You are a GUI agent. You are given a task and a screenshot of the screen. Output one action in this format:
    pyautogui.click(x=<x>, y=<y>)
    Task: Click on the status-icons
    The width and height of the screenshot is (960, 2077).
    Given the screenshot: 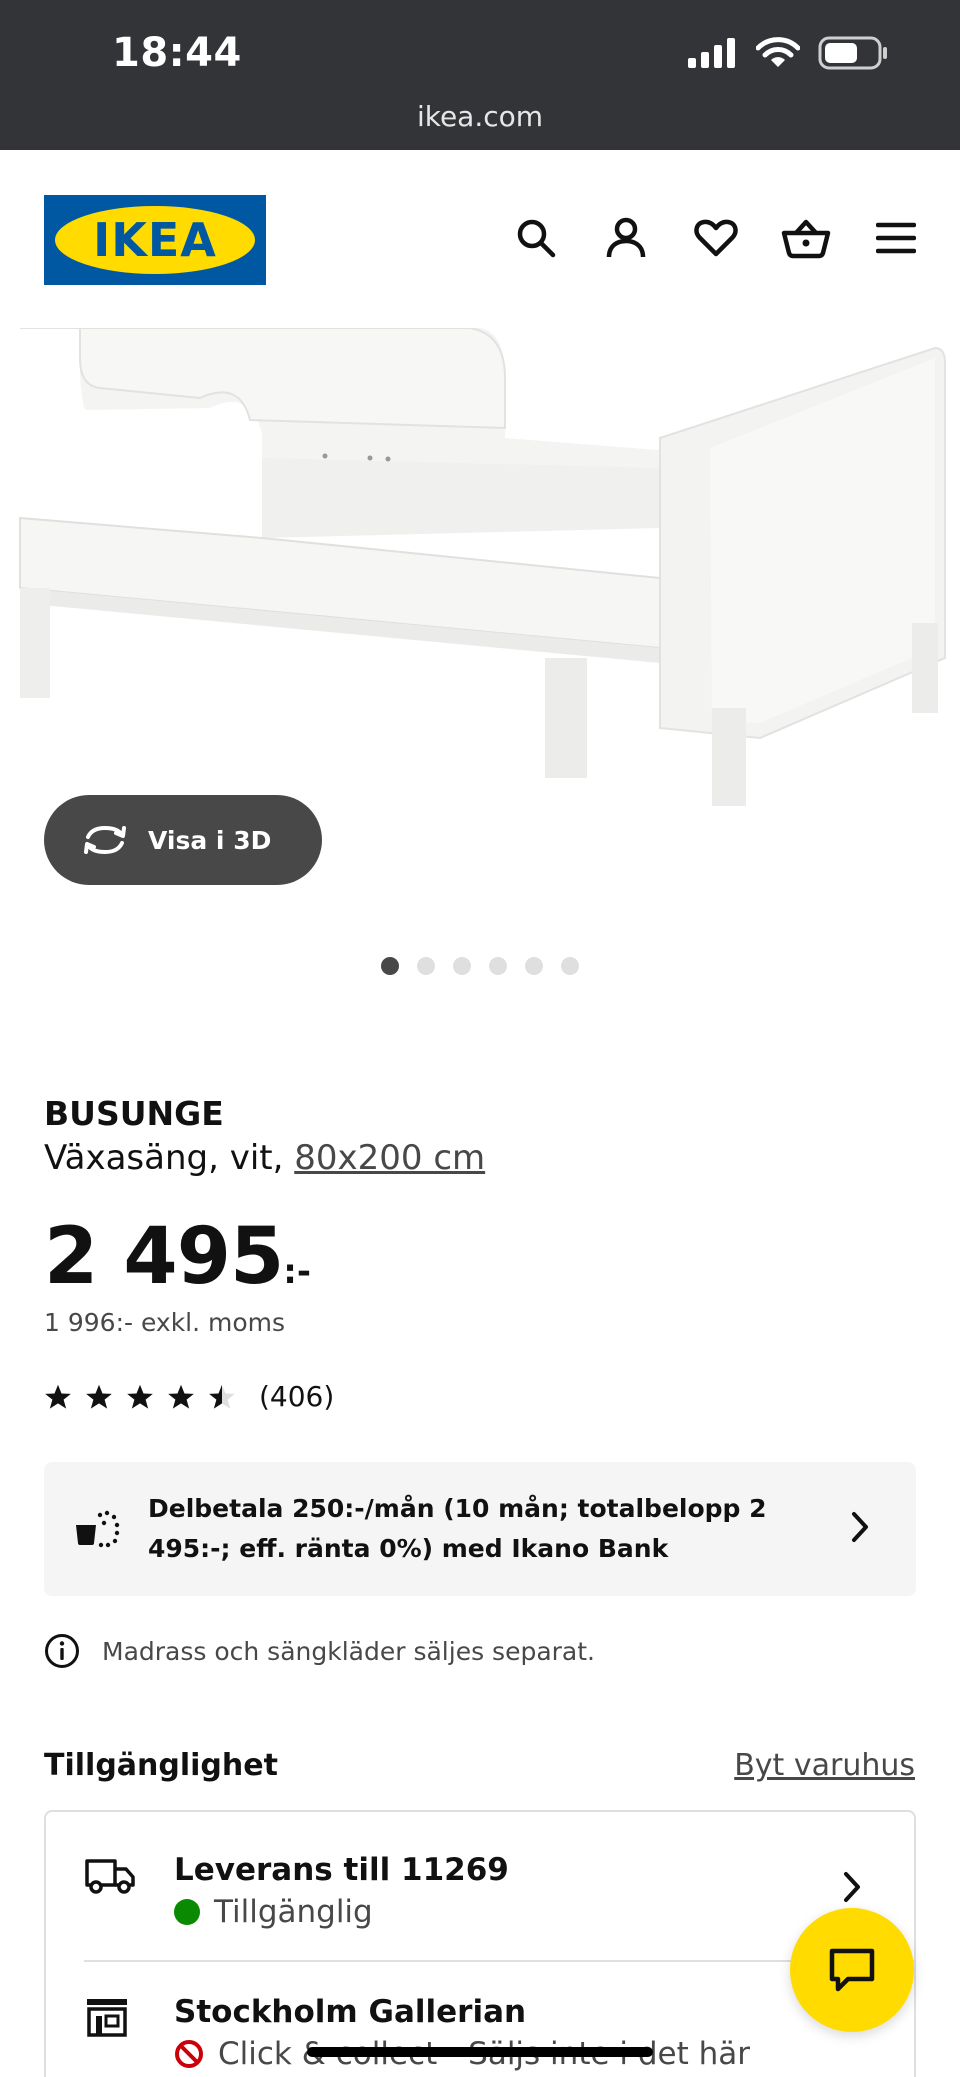 What is the action you would take?
    pyautogui.click(x=788, y=53)
    